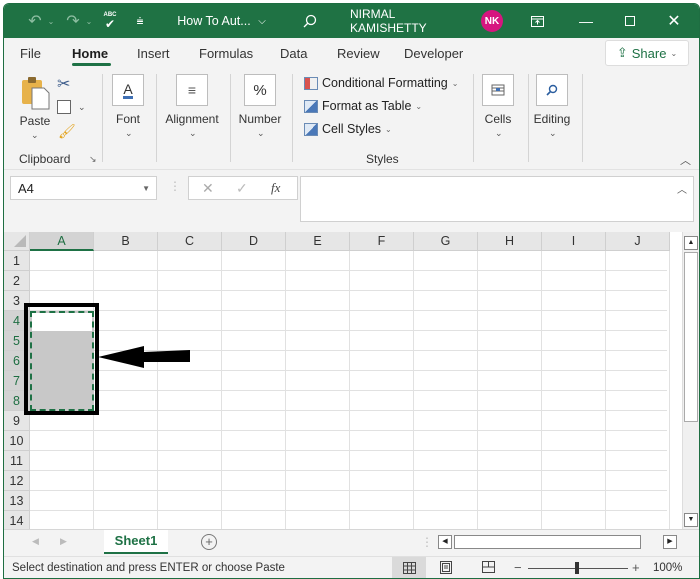 The width and height of the screenshot is (700, 579). I want to click on undo-dropdown-icon: ⌄, so click(51, 21).